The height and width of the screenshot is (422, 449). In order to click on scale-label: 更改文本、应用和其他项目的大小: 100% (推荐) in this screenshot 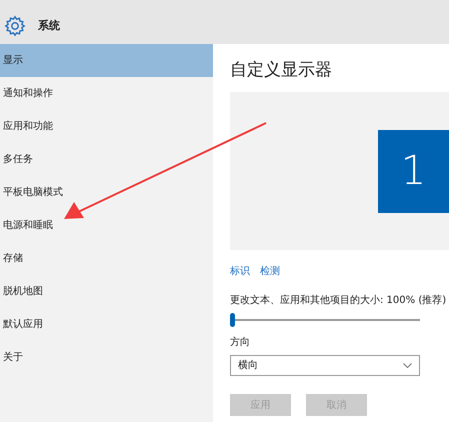, I will do `click(339, 301)`.